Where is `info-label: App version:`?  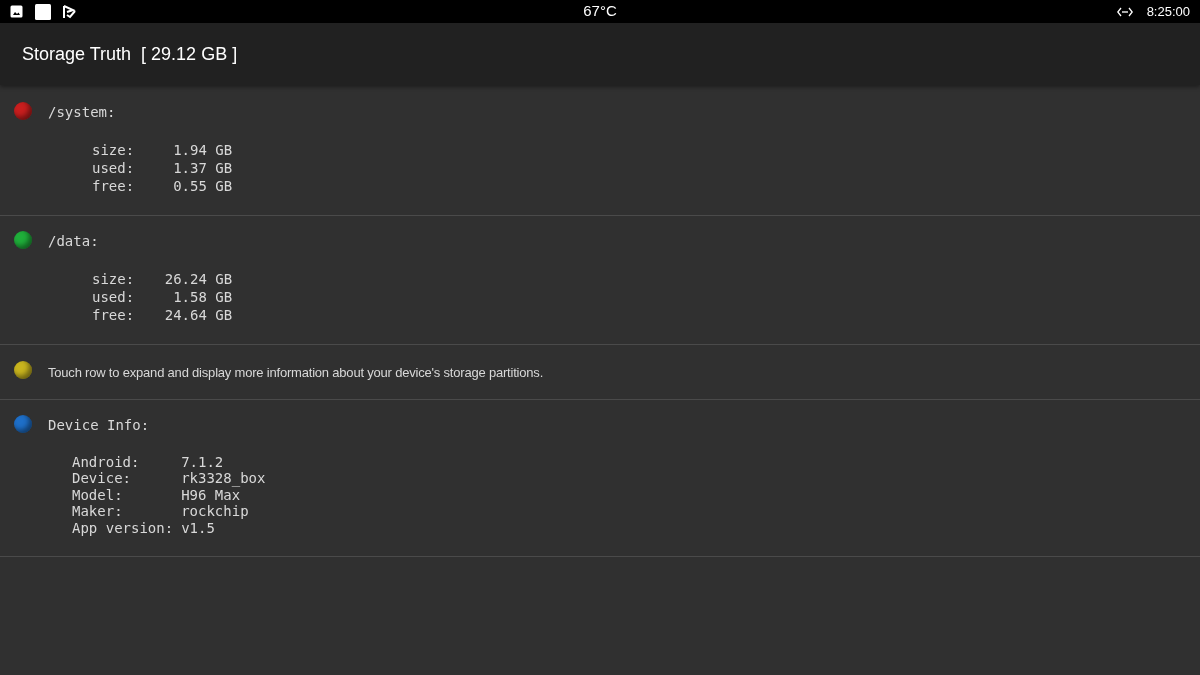 info-label: App version: is located at coordinates (123, 527).